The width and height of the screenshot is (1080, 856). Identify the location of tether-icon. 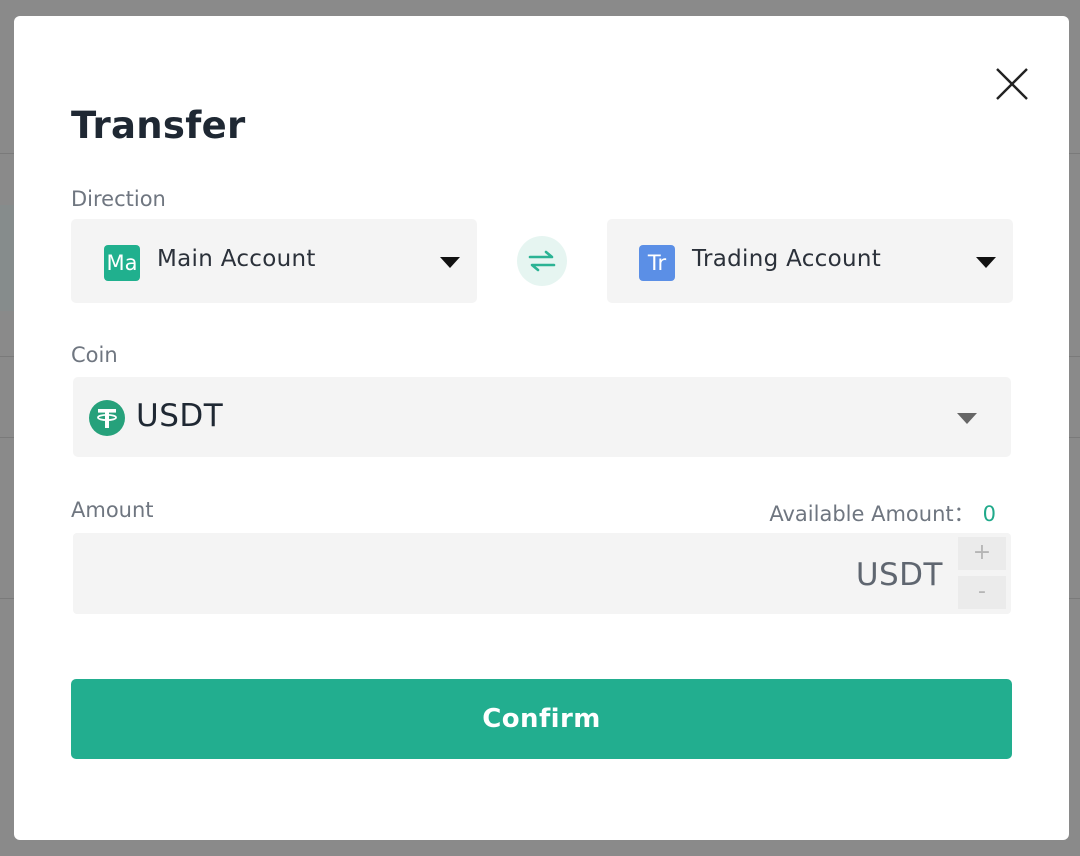
(107, 418).